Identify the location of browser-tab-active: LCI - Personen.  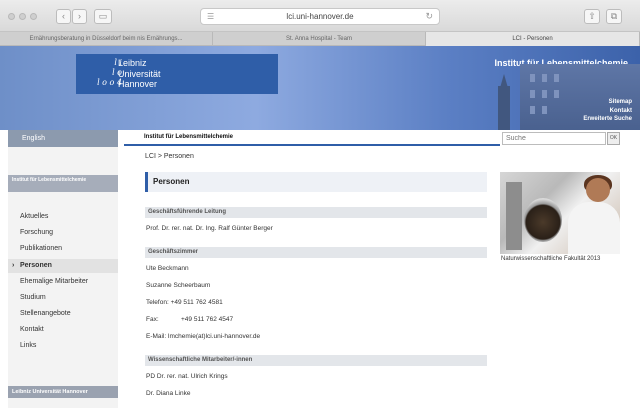
(533, 39).